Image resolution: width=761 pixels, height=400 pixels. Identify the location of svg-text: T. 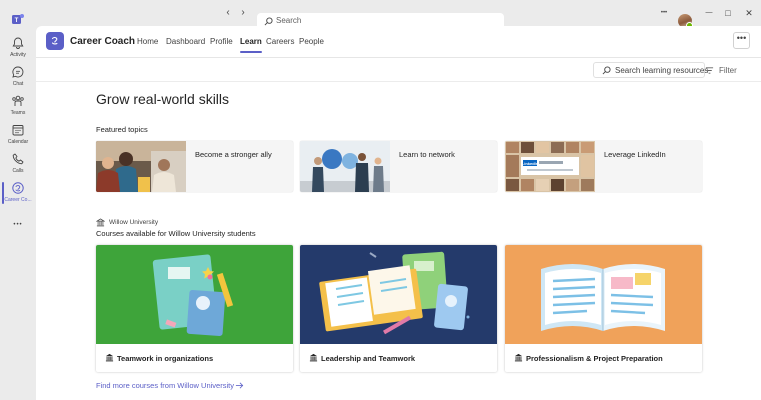
(17, 21).